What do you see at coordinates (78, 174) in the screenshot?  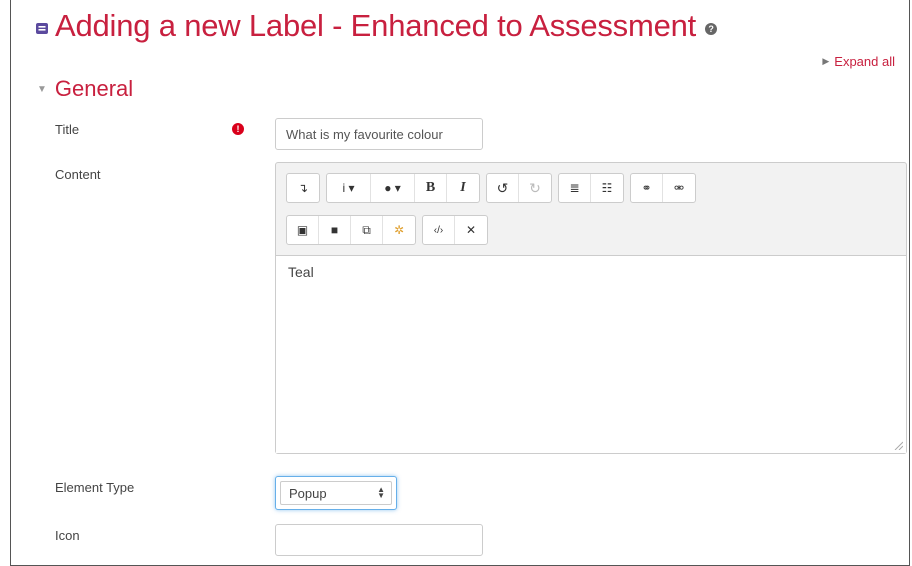 I see `content-label: Content` at bounding box center [78, 174].